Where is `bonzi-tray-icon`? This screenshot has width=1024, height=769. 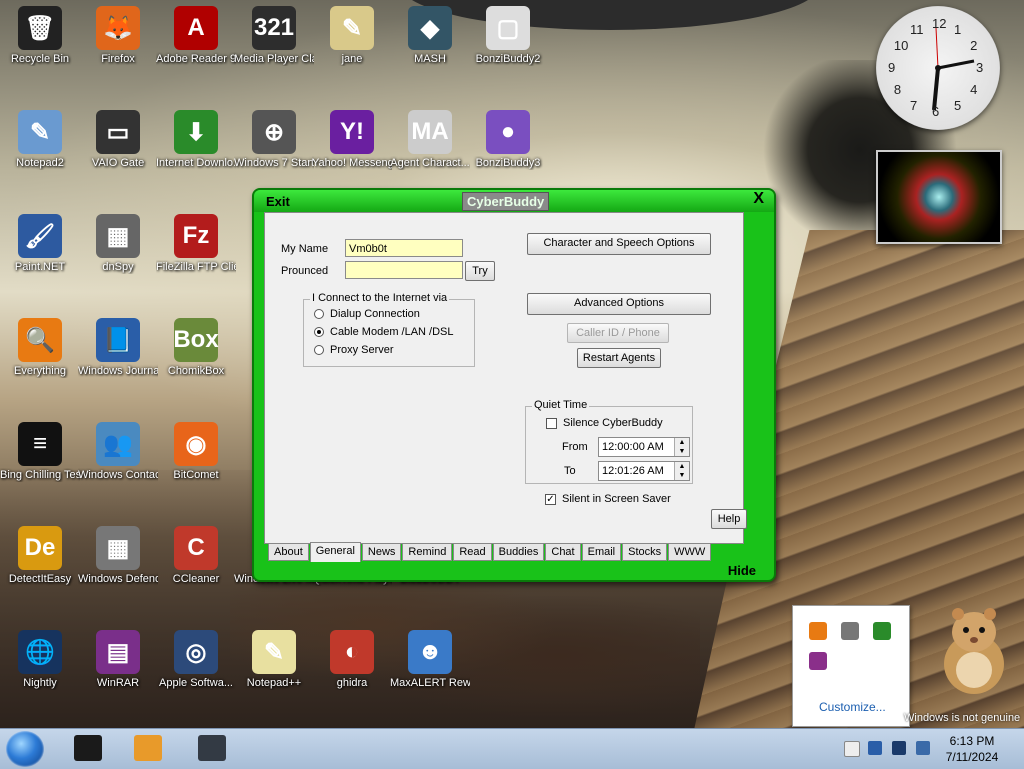 bonzi-tray-icon is located at coordinates (818, 661).